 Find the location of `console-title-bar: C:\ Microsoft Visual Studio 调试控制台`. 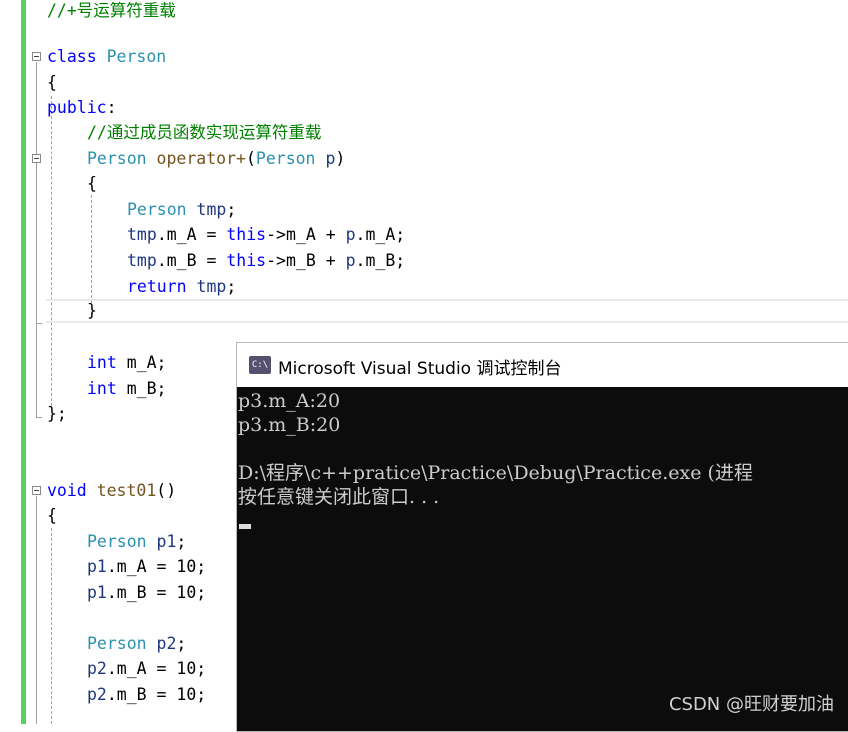

console-title-bar: C:\ Microsoft Visual Studio 调试控制台 is located at coordinates (542, 365).